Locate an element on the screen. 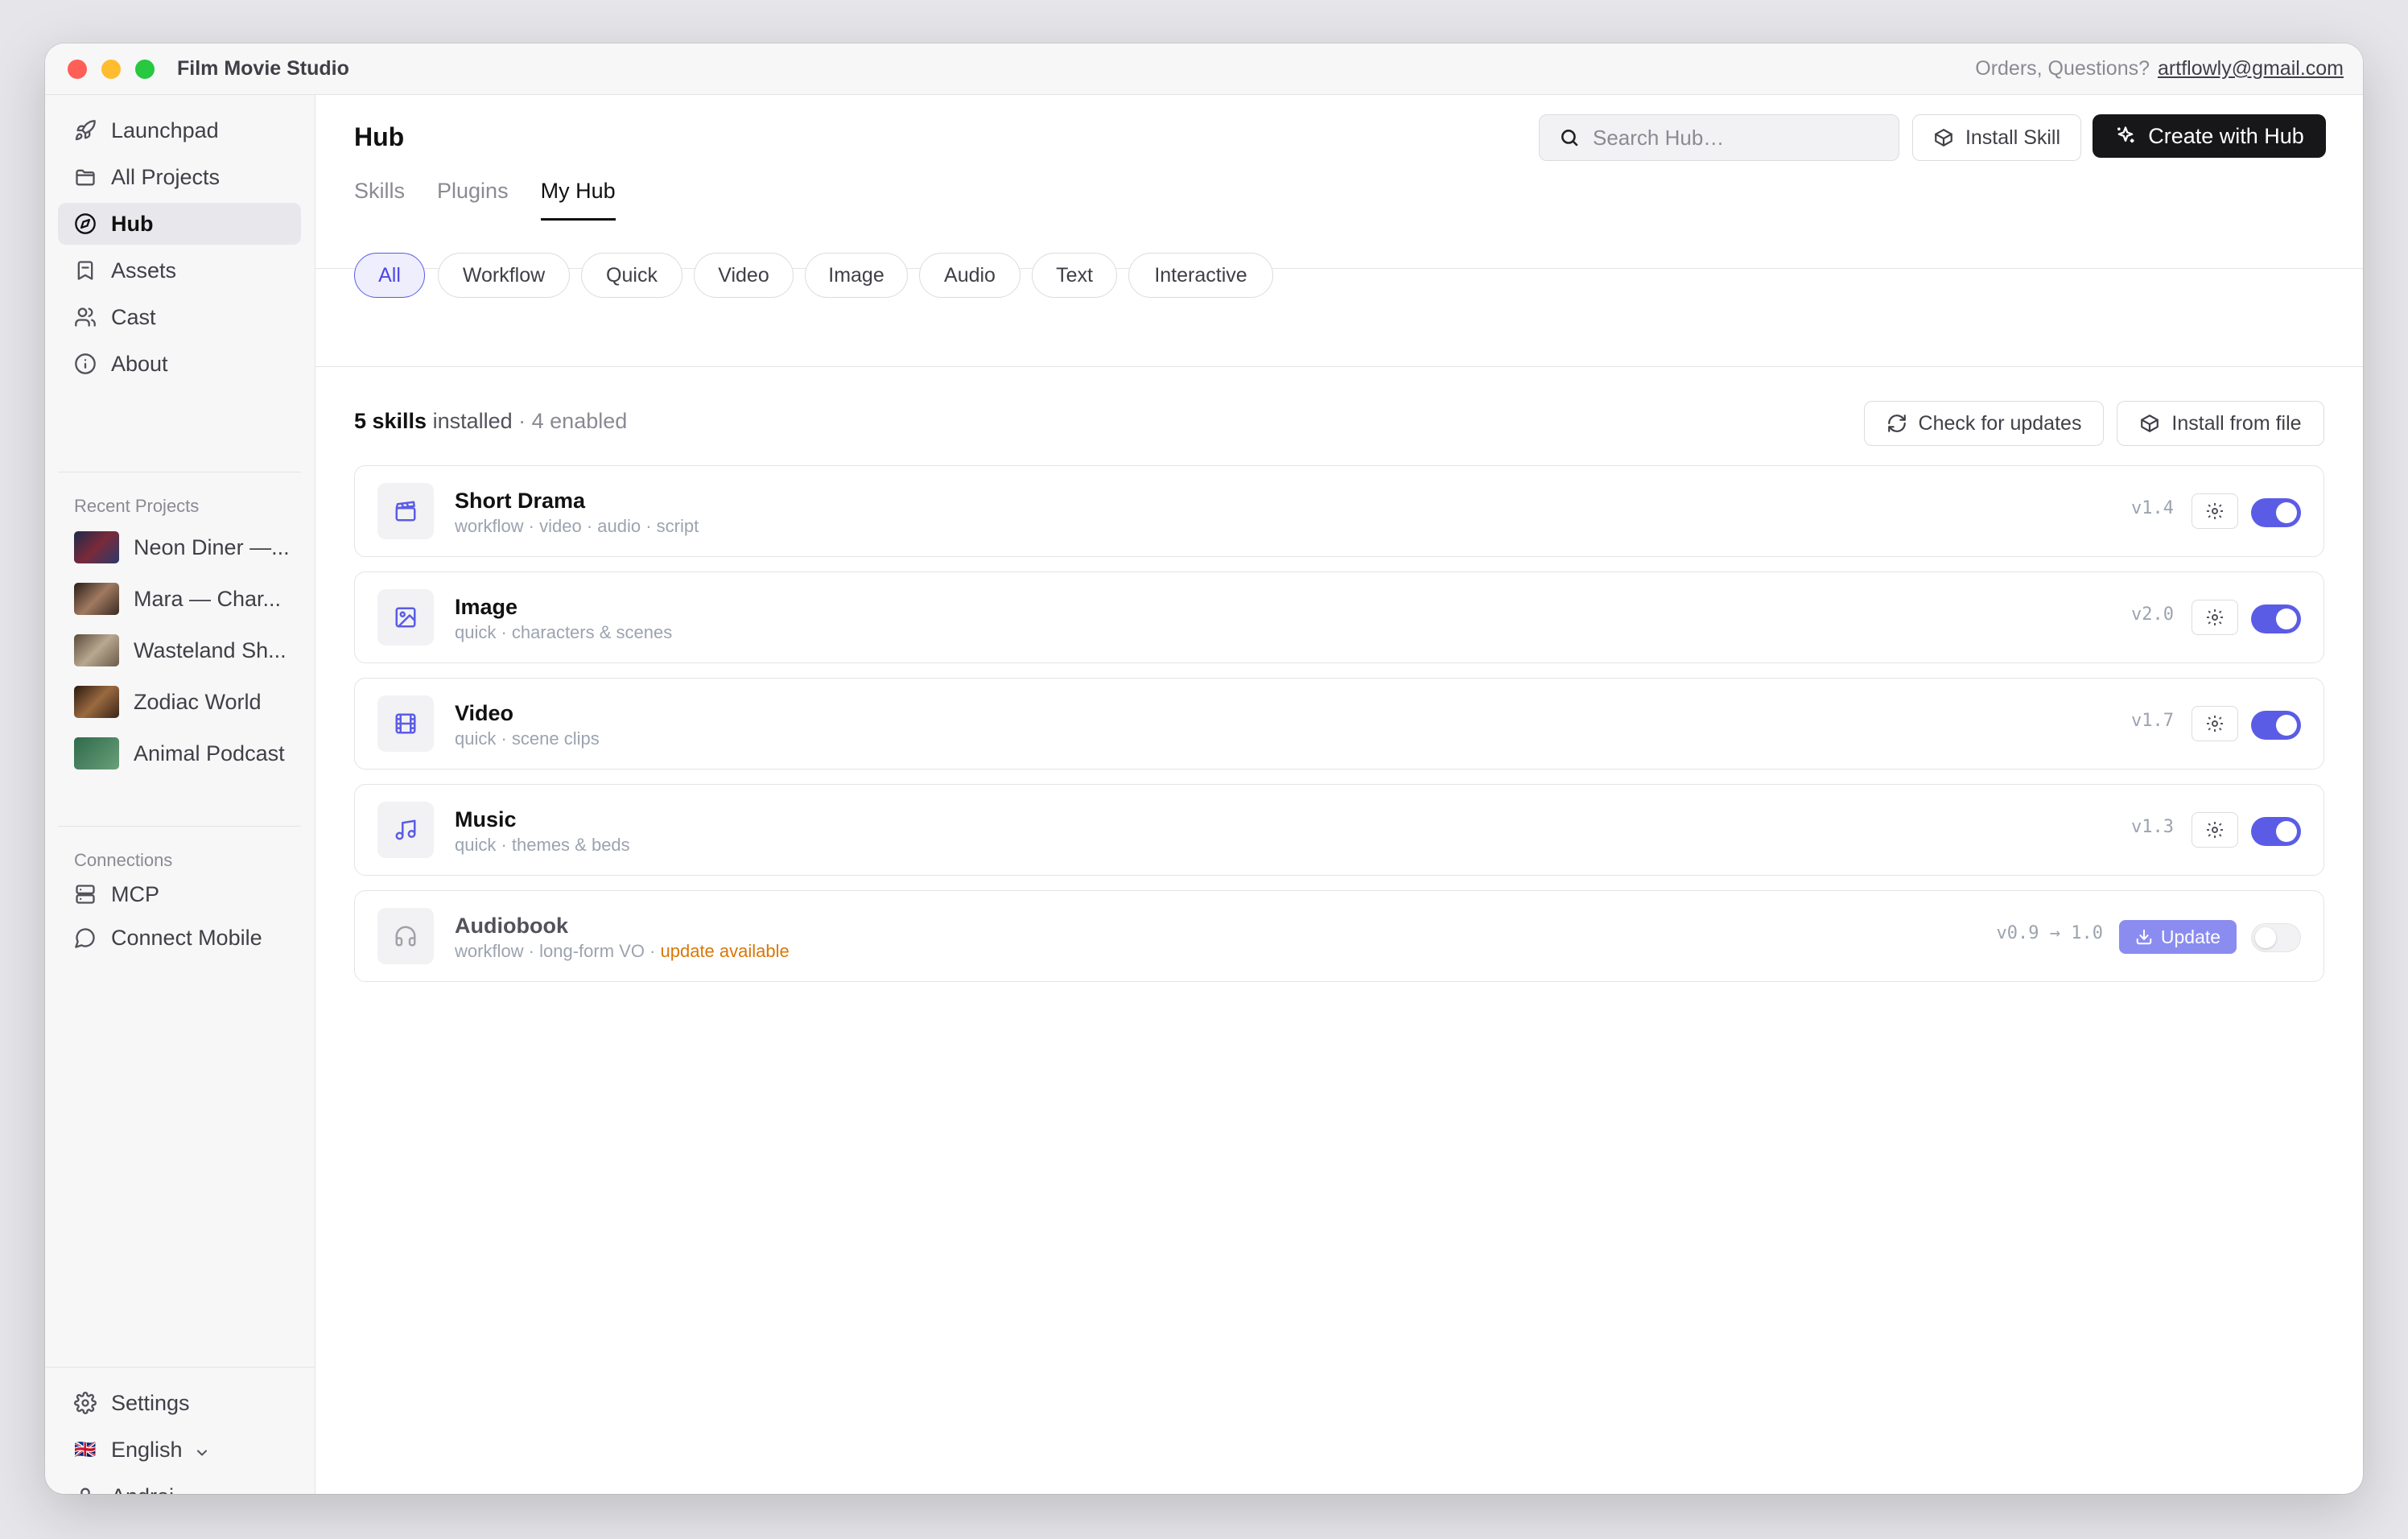  sidebar-item-connect-mobile: Connect Mobile is located at coordinates (179, 937).